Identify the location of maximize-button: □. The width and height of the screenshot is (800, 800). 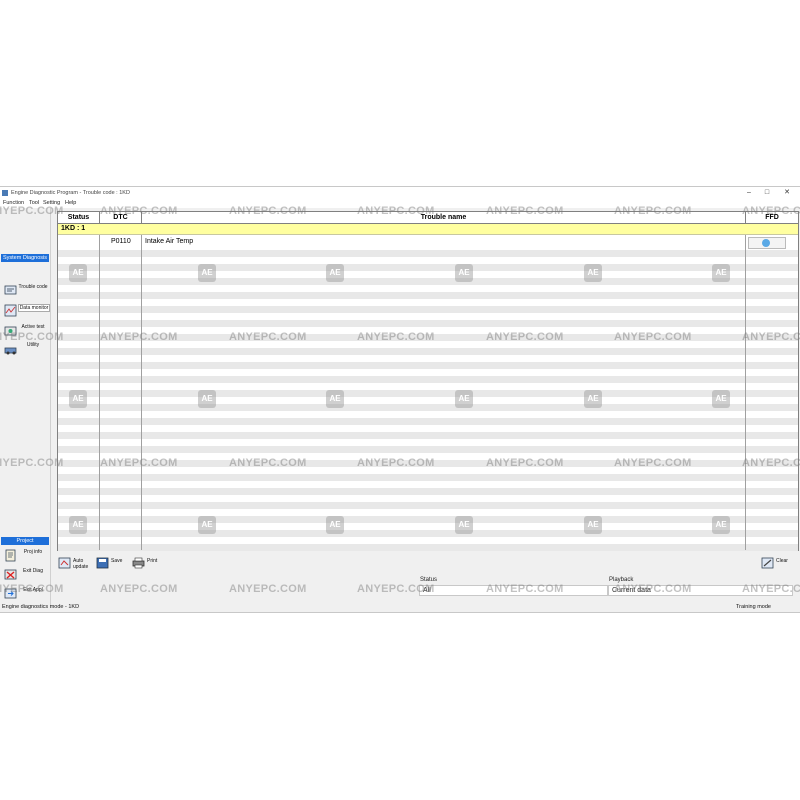
(767, 193).